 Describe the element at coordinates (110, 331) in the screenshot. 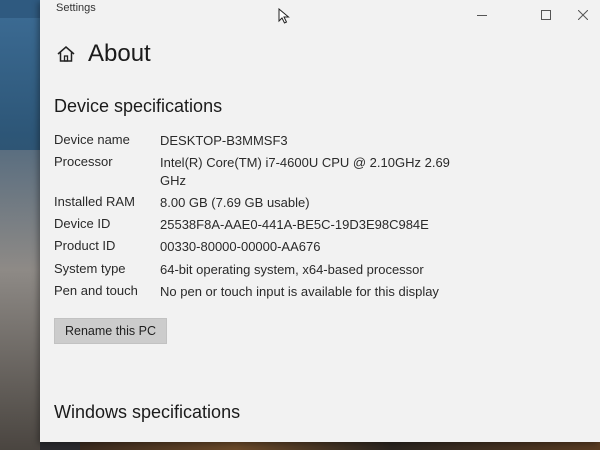

I see `rename-pc-button: Rename this PC` at that location.